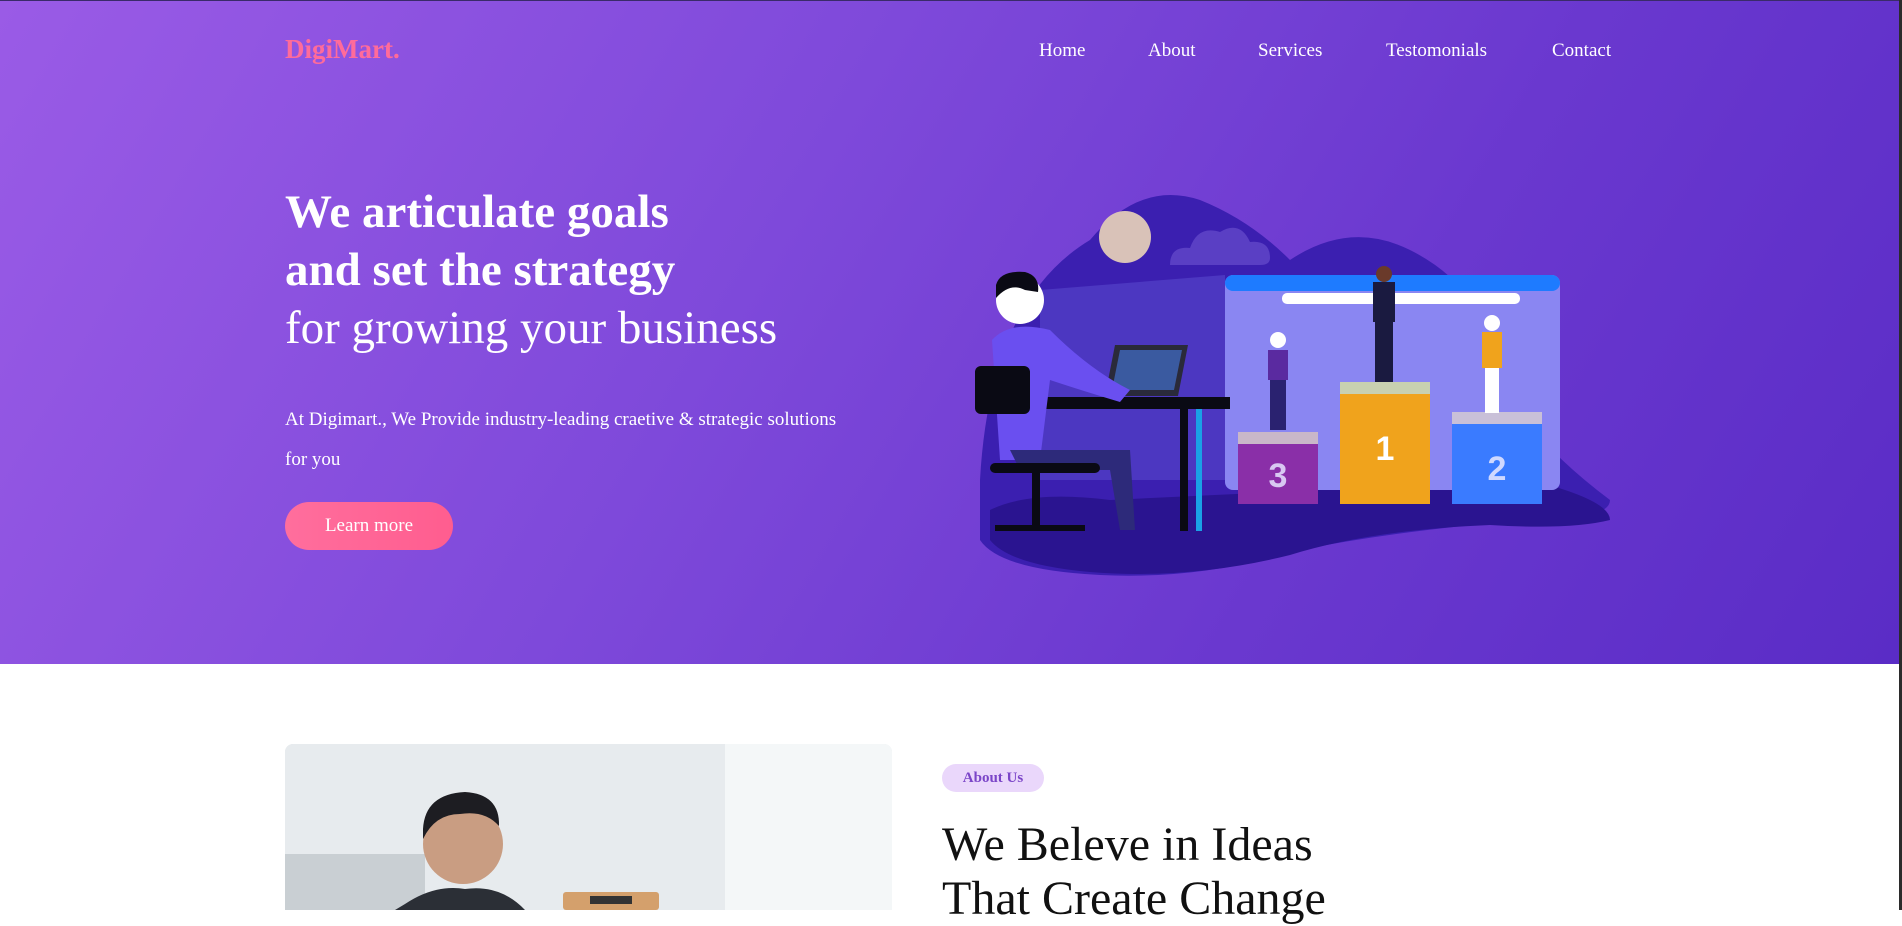 This screenshot has height=926, width=1902. I want to click on nav-home: Home, so click(1062, 51).